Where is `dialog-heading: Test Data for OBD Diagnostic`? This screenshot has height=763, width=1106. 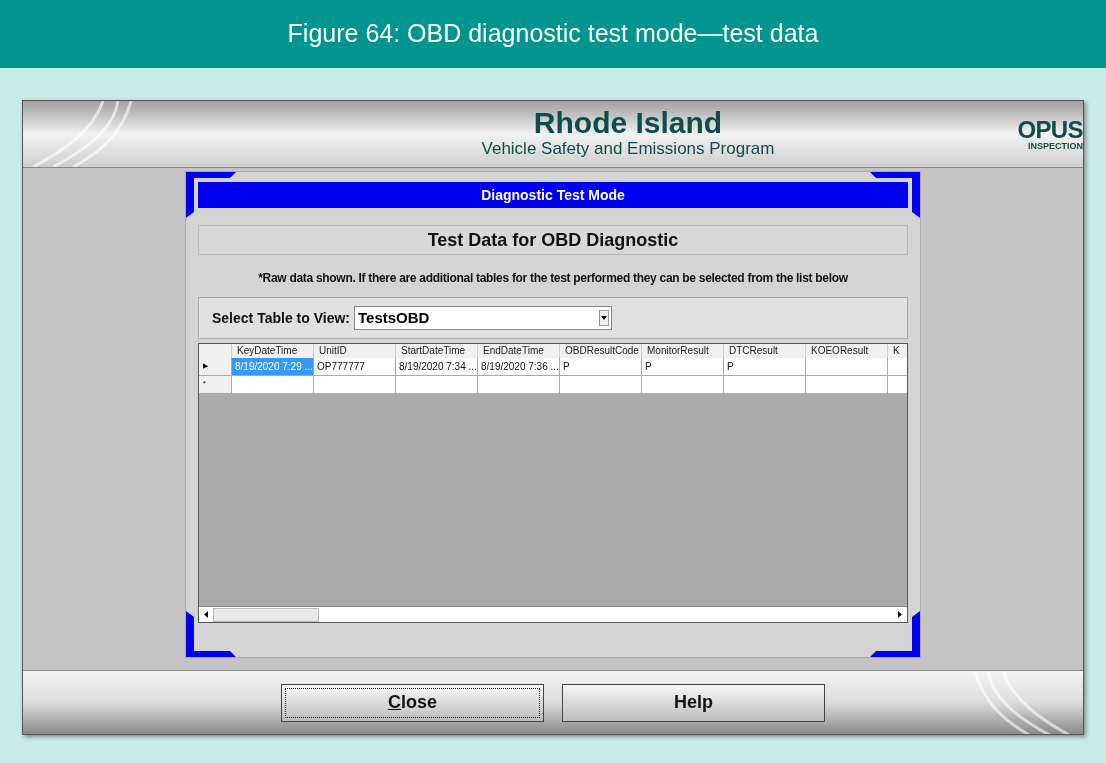 dialog-heading: Test Data for OBD Diagnostic is located at coordinates (553, 240).